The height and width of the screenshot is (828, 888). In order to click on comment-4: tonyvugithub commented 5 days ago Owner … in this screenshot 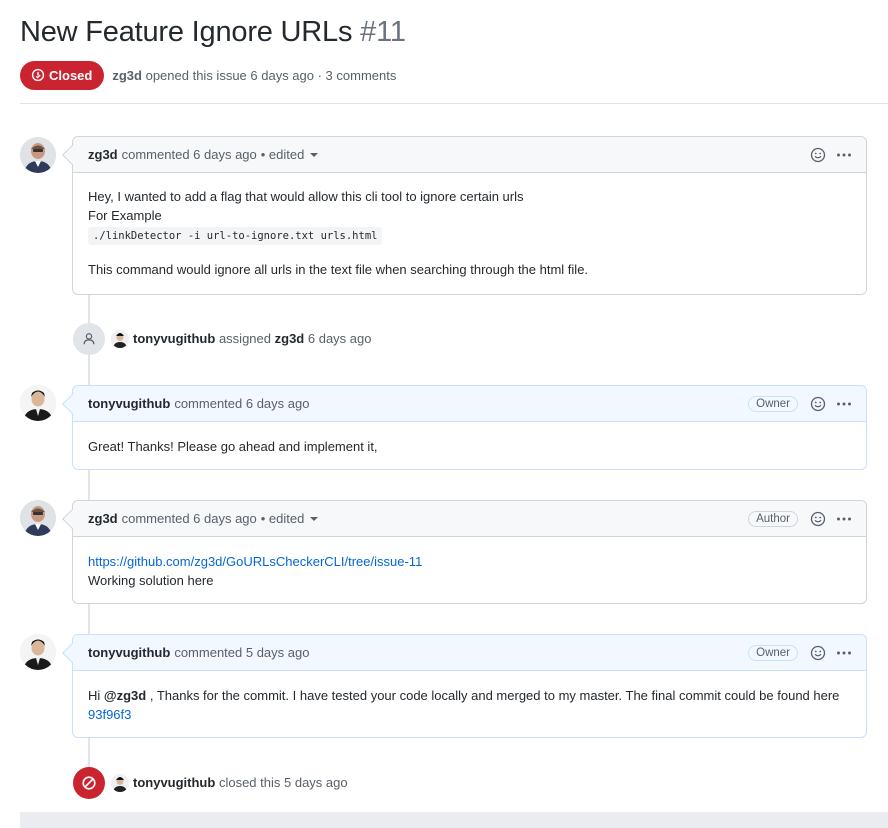, I will do `click(464, 686)`.